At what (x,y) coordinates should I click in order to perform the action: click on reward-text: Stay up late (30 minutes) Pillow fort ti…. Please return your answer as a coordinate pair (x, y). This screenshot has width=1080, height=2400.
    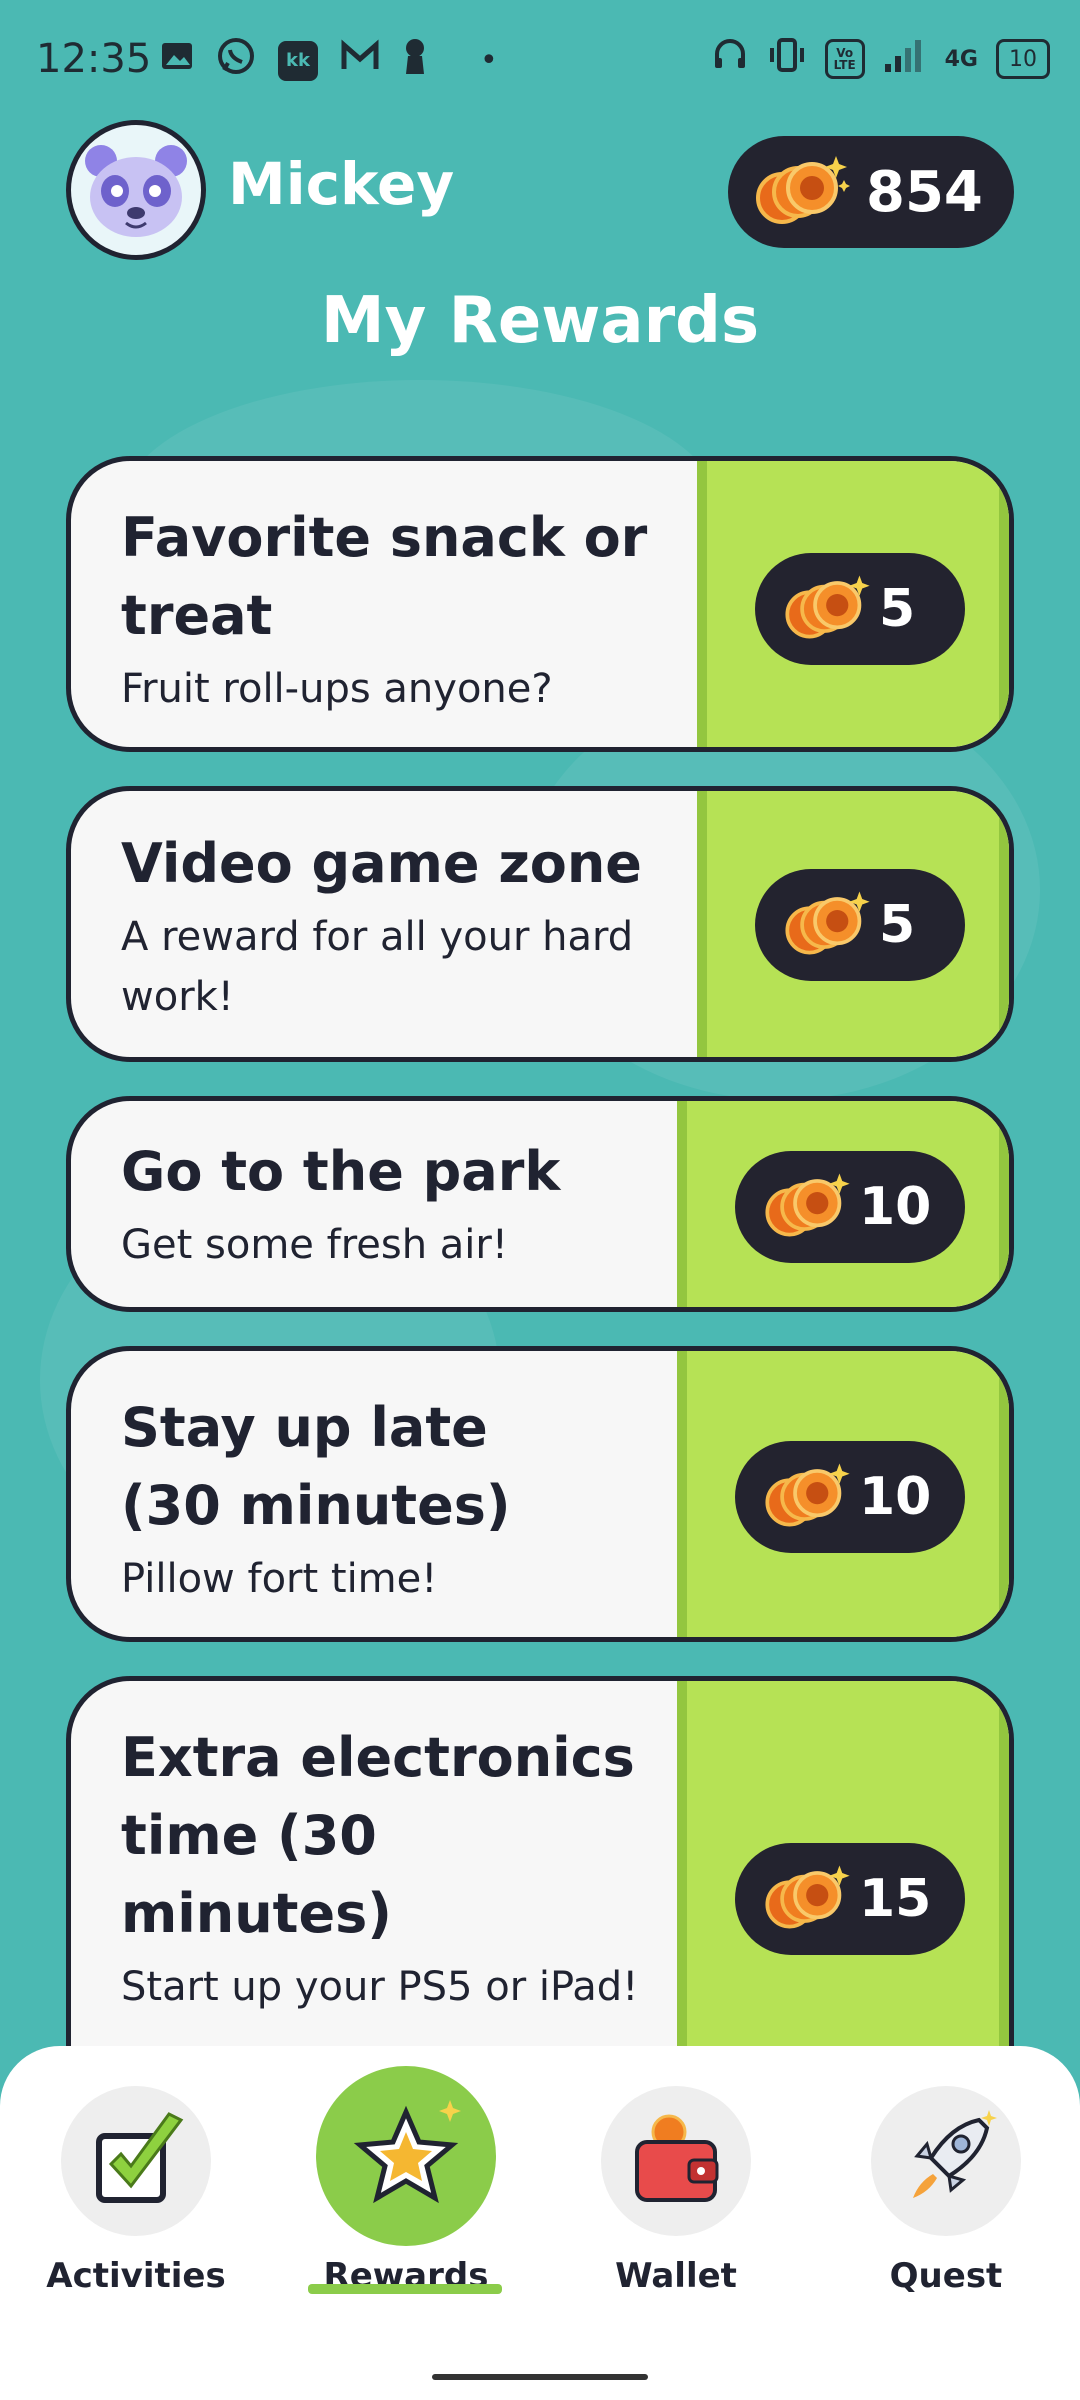
    Looking at the image, I should click on (361, 1499).